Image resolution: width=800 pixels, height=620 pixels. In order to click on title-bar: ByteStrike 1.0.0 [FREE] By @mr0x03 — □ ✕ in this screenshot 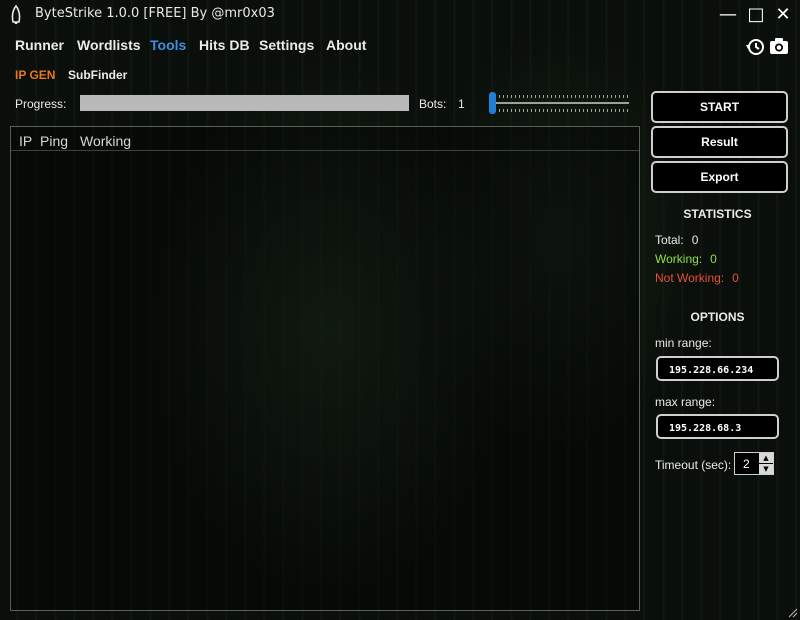, I will do `click(400, 15)`.